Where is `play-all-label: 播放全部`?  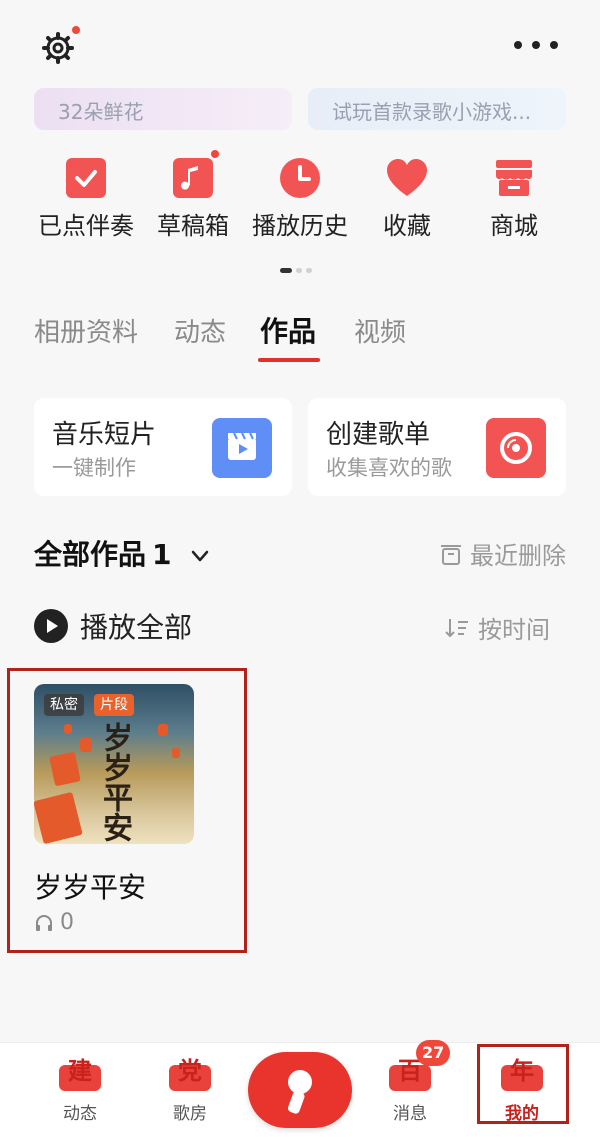 play-all-label: 播放全部 is located at coordinates (136, 627).